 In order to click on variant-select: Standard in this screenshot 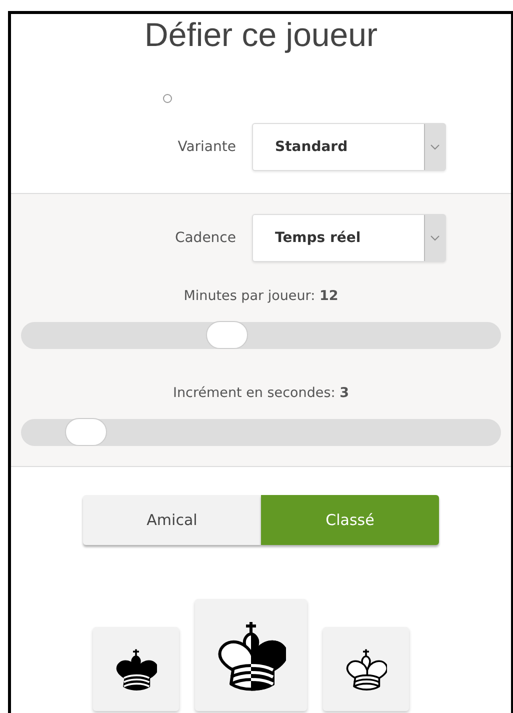, I will do `click(349, 147)`.